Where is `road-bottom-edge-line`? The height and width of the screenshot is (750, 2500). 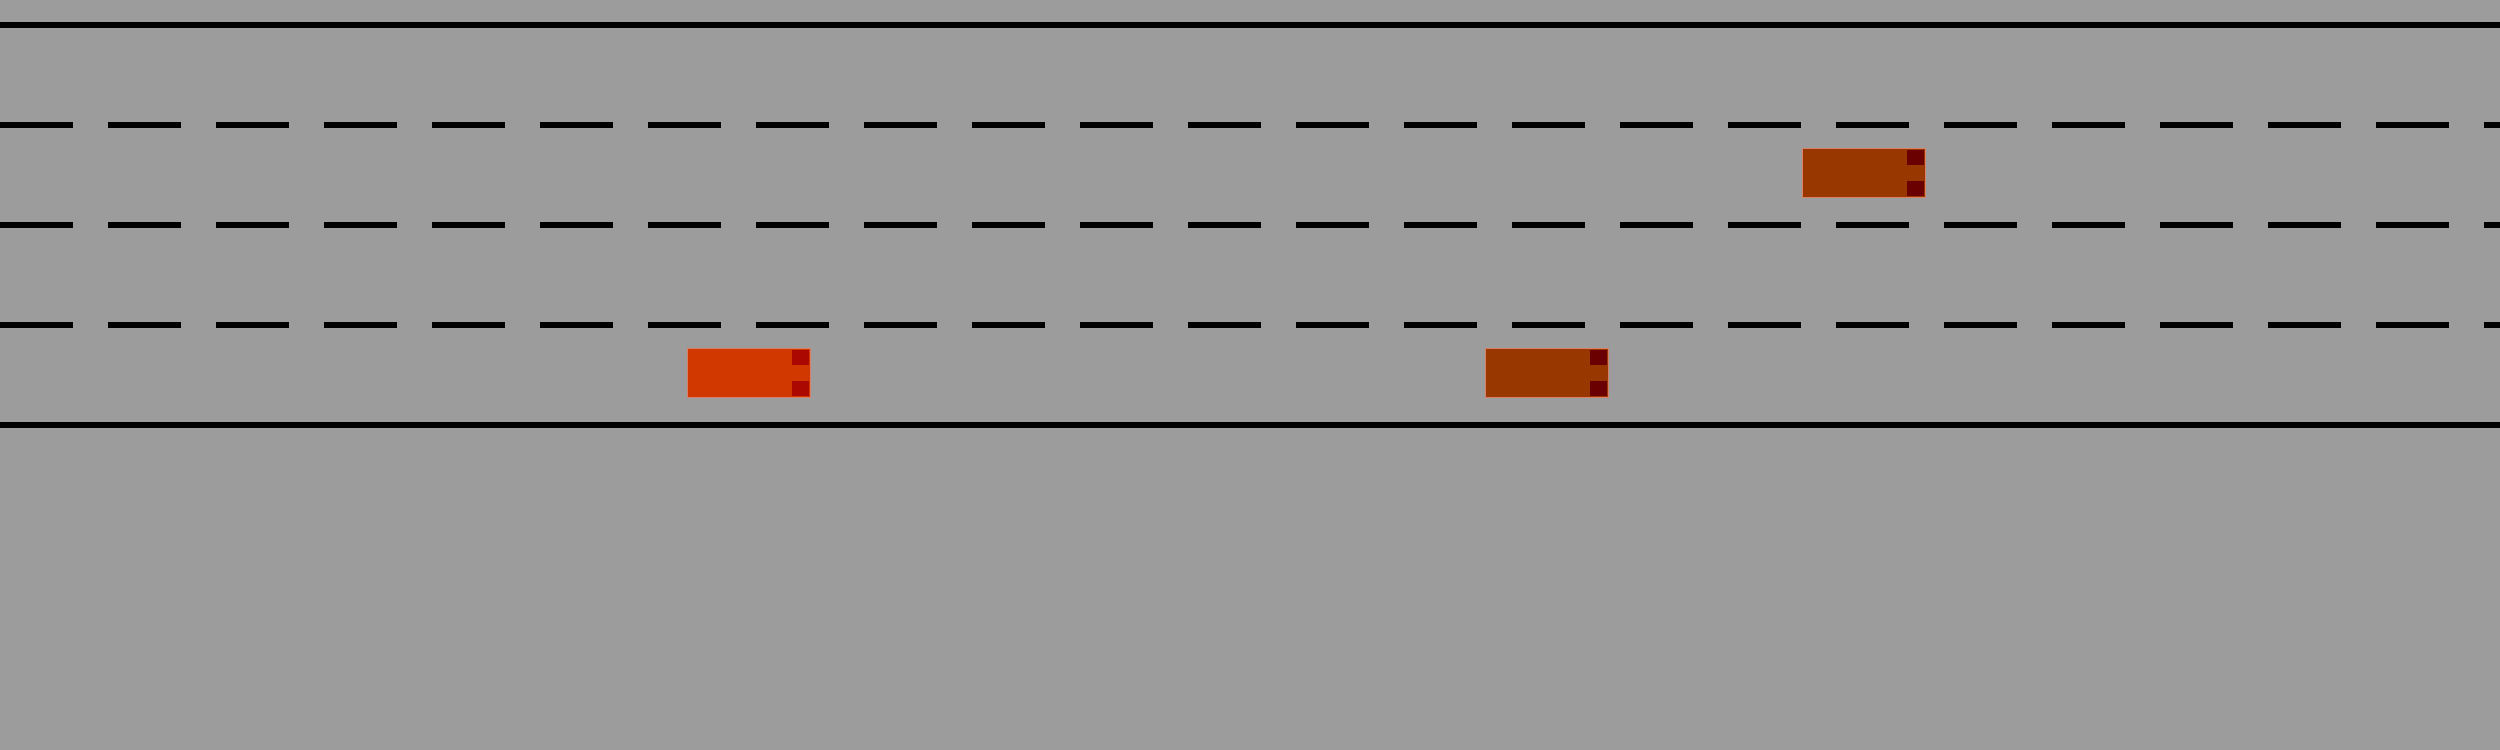 road-bottom-edge-line is located at coordinates (1250, 425).